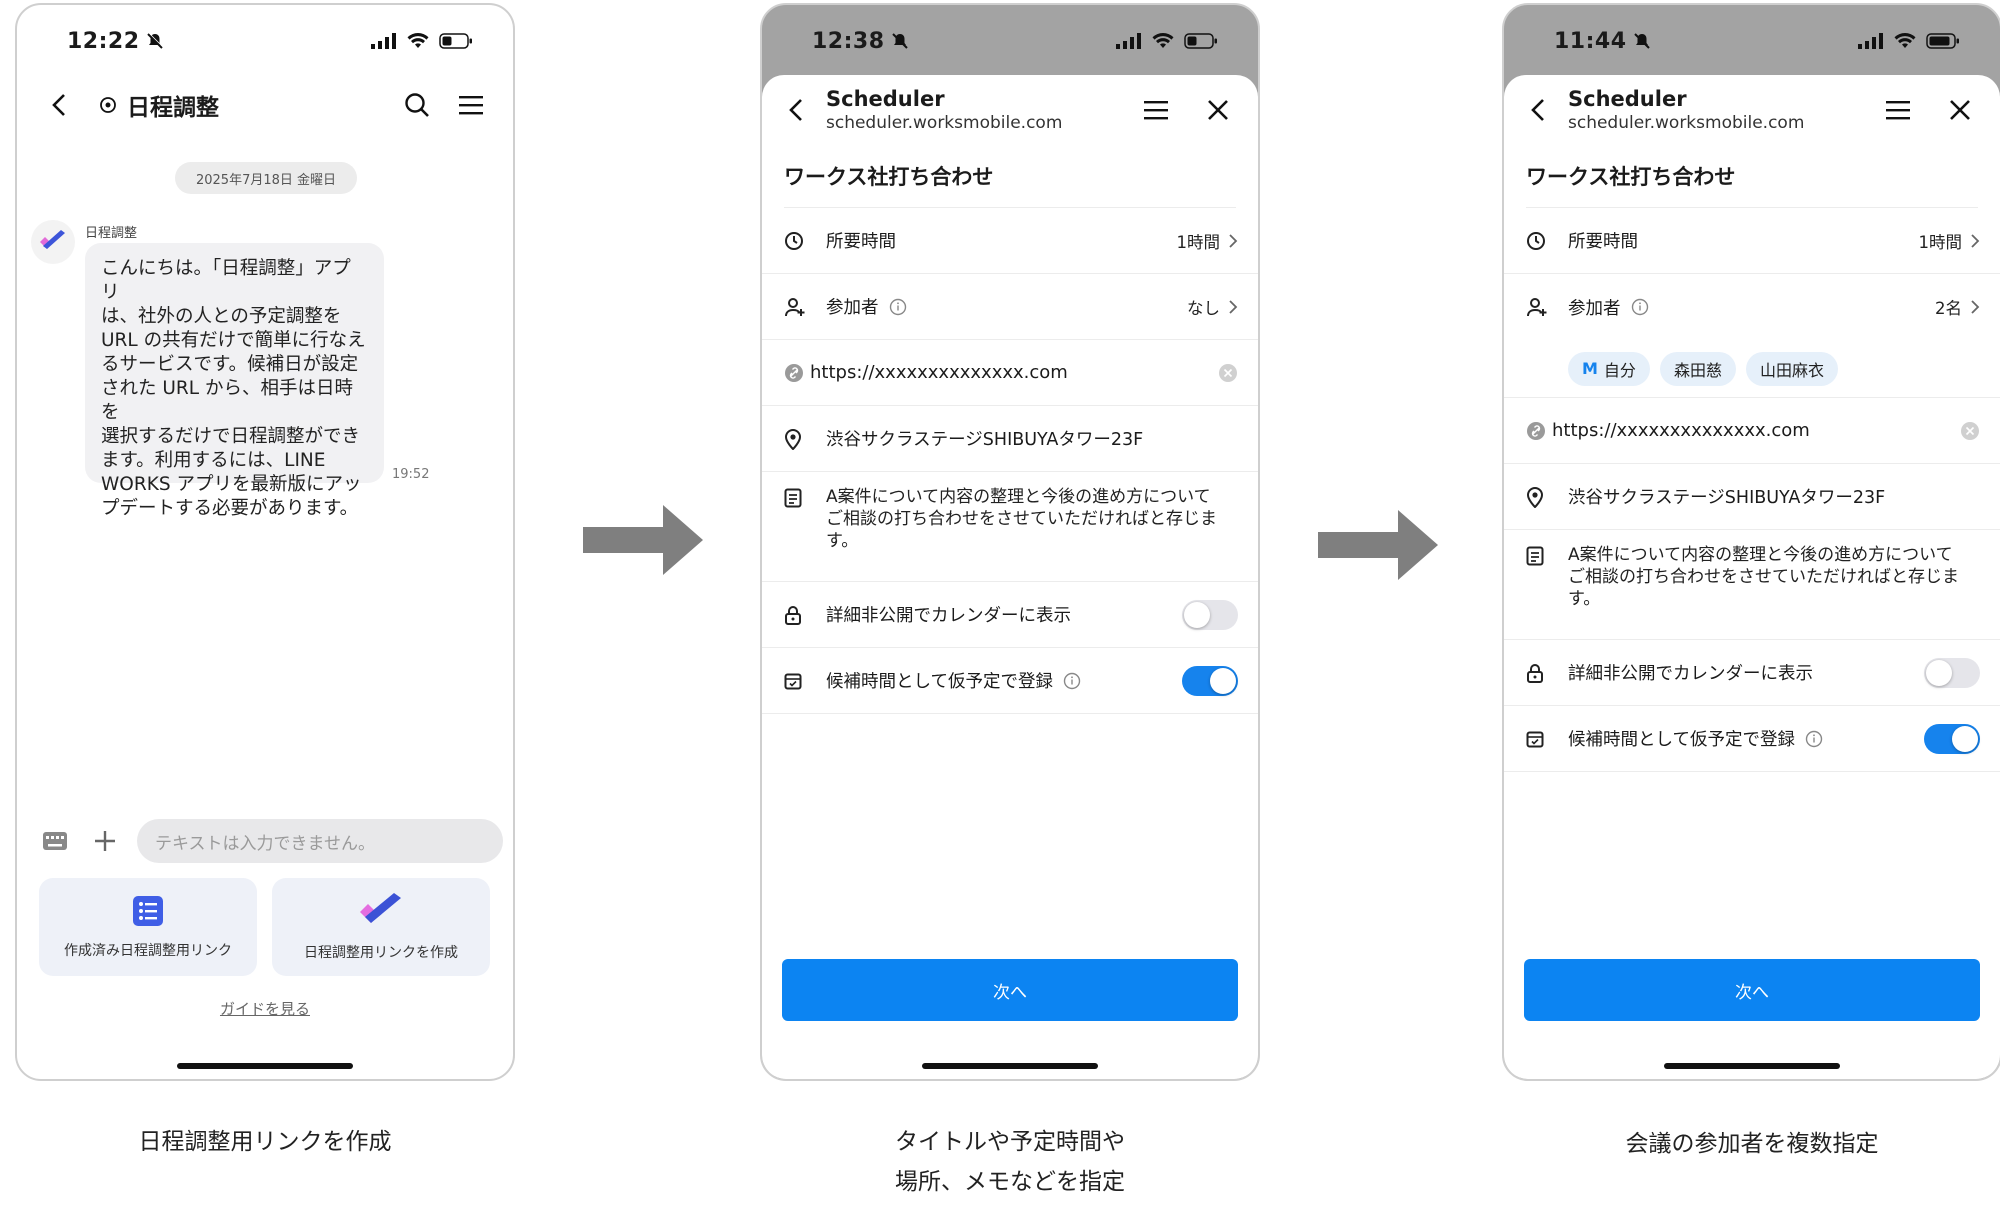  What do you see at coordinates (265, 1142) in the screenshot?
I see `caption-step-1: 日程調整用リンクを作成` at bounding box center [265, 1142].